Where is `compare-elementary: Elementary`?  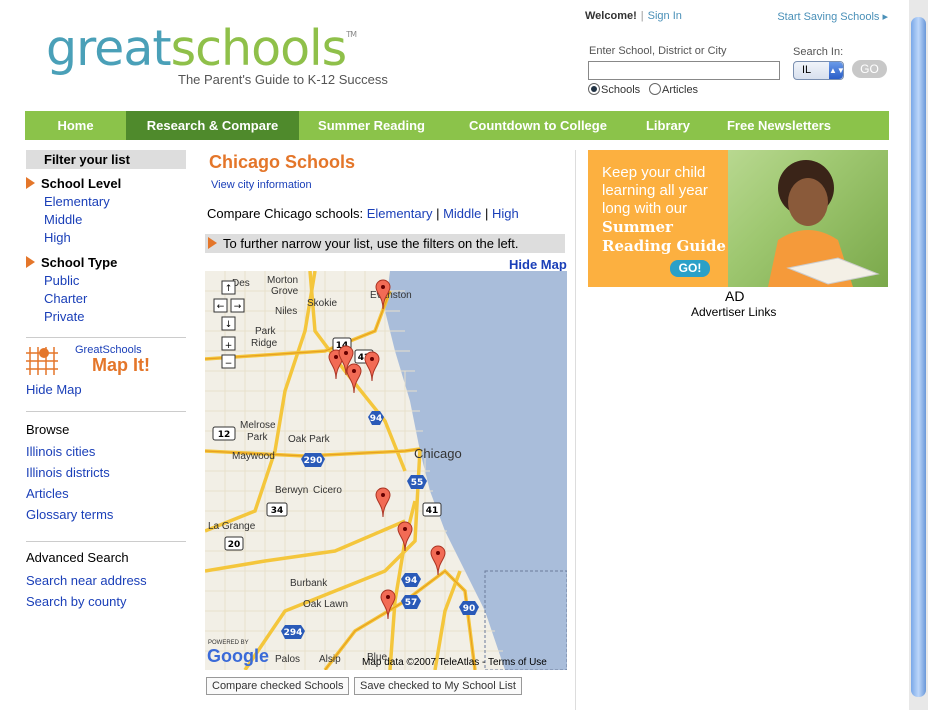
compare-elementary: Elementary is located at coordinates (400, 213).